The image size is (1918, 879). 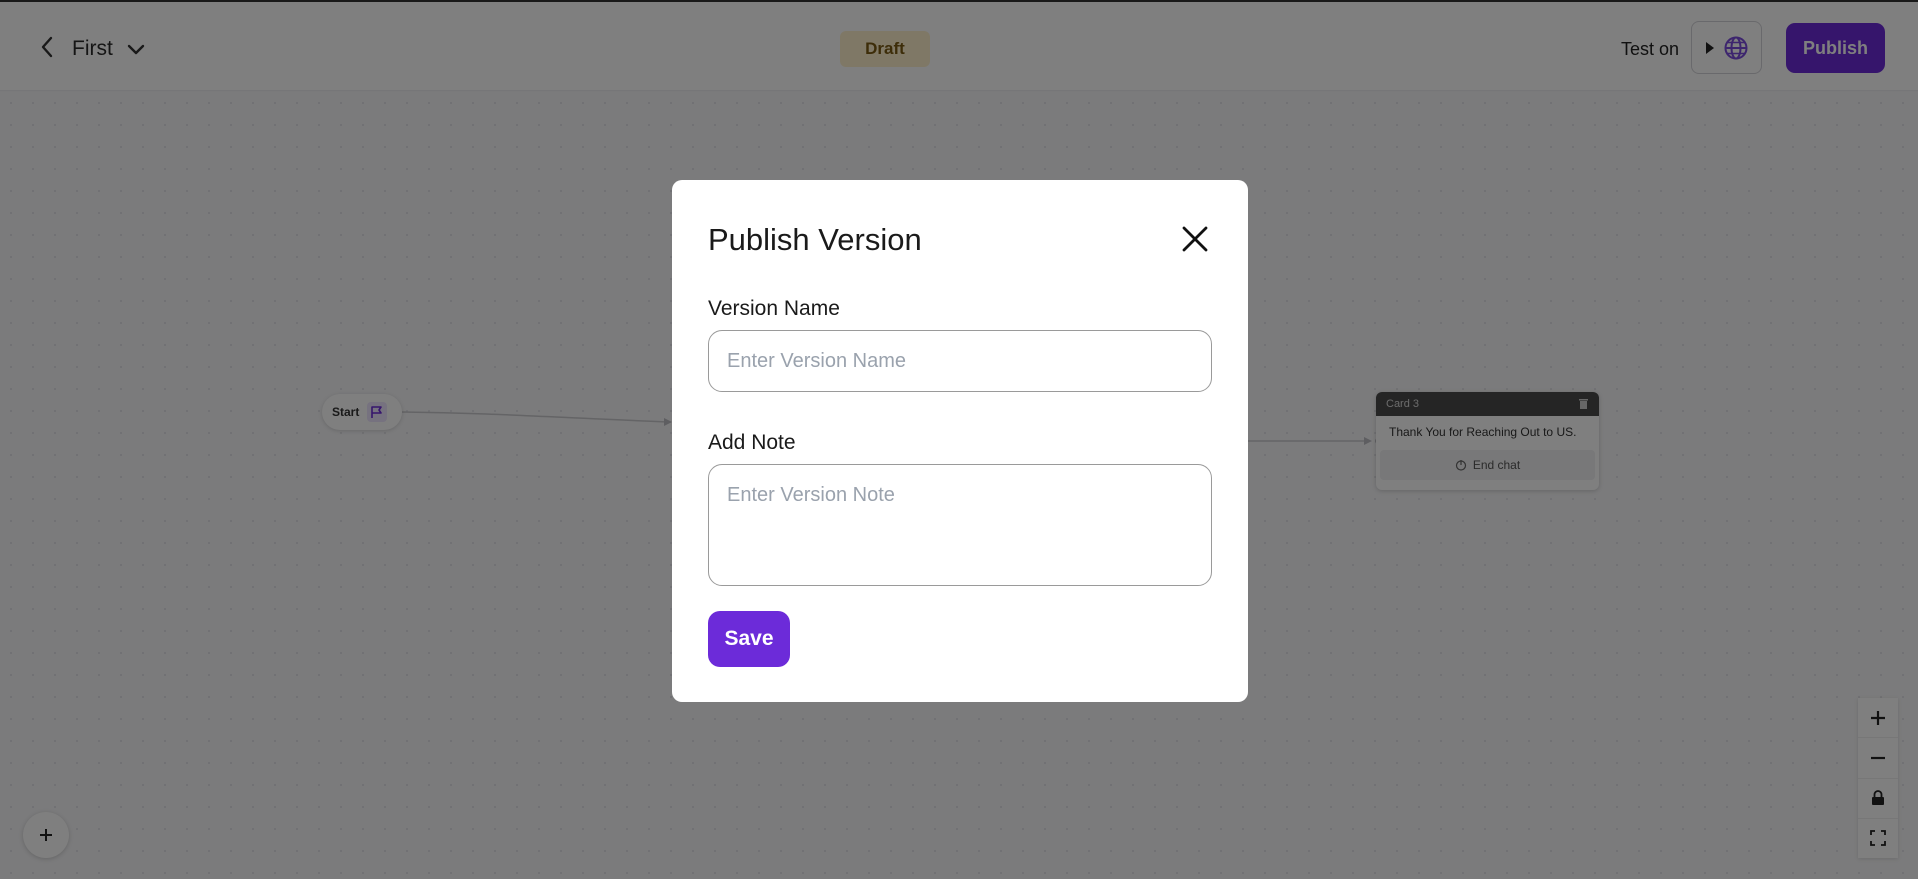 I want to click on close-icon, so click(x=1195, y=239).